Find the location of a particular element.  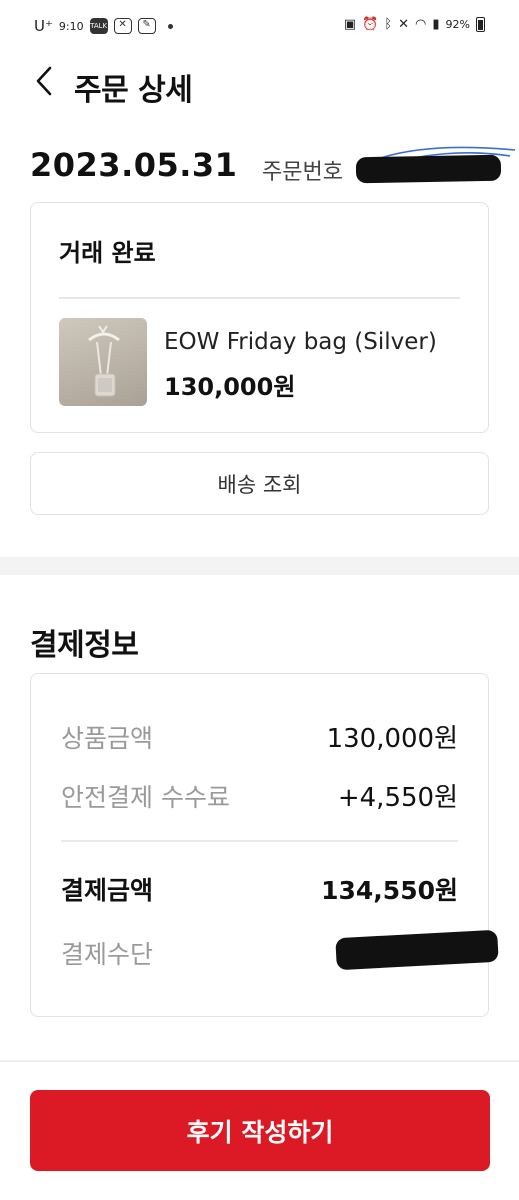

page-title: 주문 상세 is located at coordinates (133, 90).